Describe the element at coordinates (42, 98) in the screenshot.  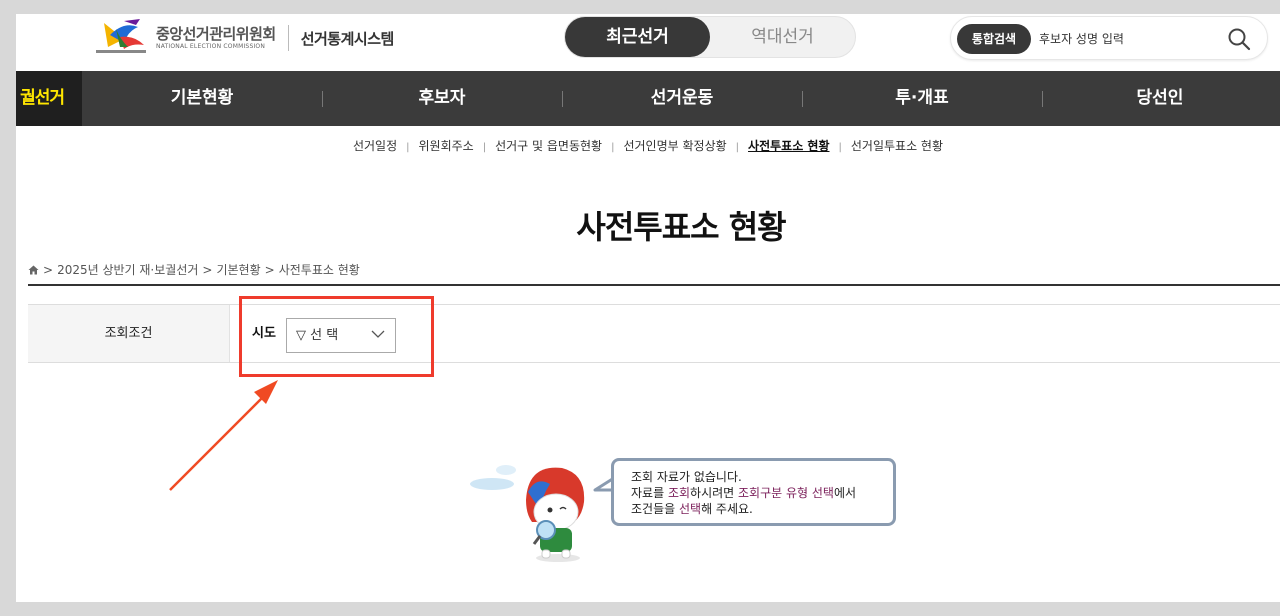
I see `election-name-label: 궐선거` at that location.